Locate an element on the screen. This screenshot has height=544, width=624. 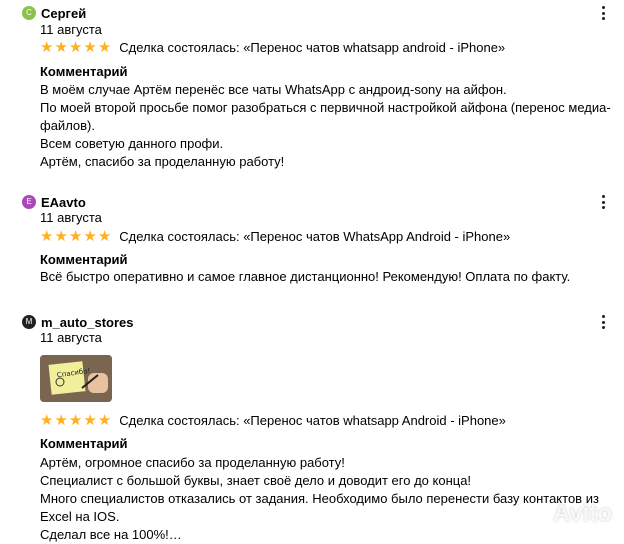
author-name: m_auto_stores is located at coordinates (87, 322).